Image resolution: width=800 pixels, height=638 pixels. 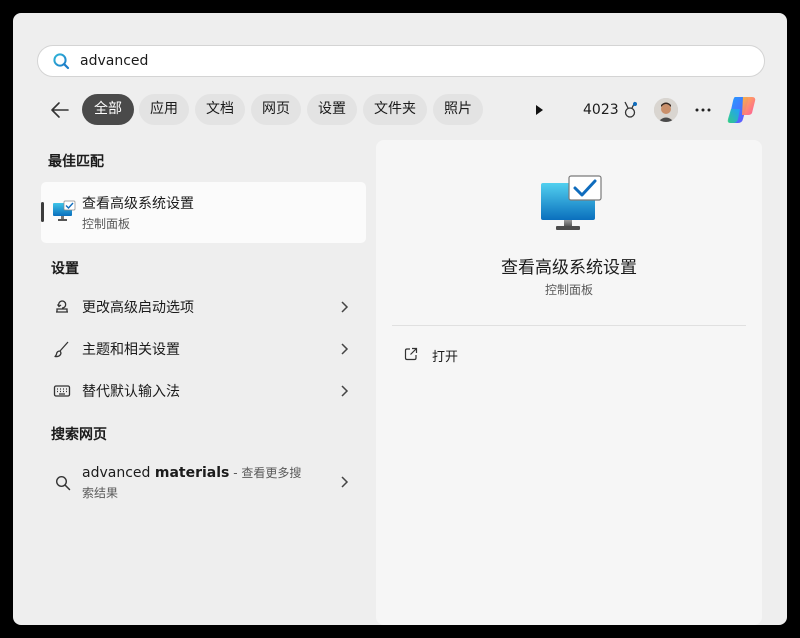 What do you see at coordinates (164, 109) in the screenshot?
I see `filter-chip-apps: 应用` at bounding box center [164, 109].